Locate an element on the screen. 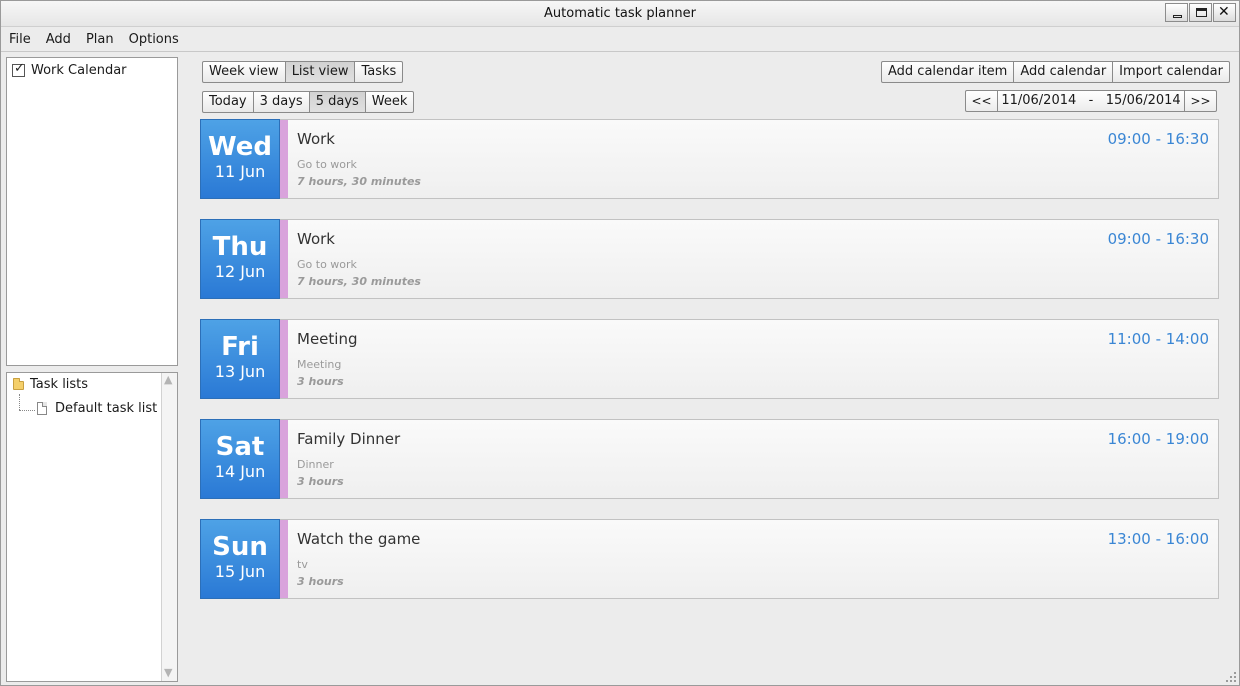  event-weekday: Sat is located at coordinates (240, 447).